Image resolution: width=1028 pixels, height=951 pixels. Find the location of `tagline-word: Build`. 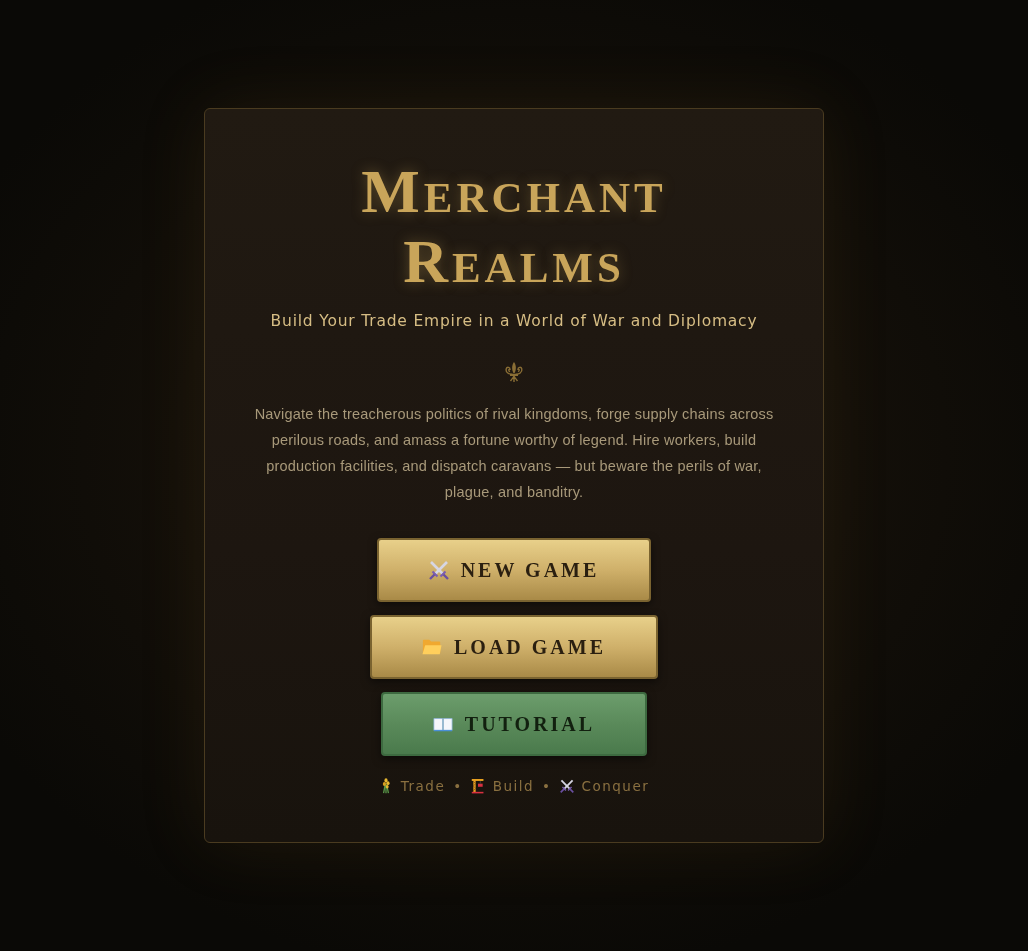

tagline-word: Build is located at coordinates (513, 786).